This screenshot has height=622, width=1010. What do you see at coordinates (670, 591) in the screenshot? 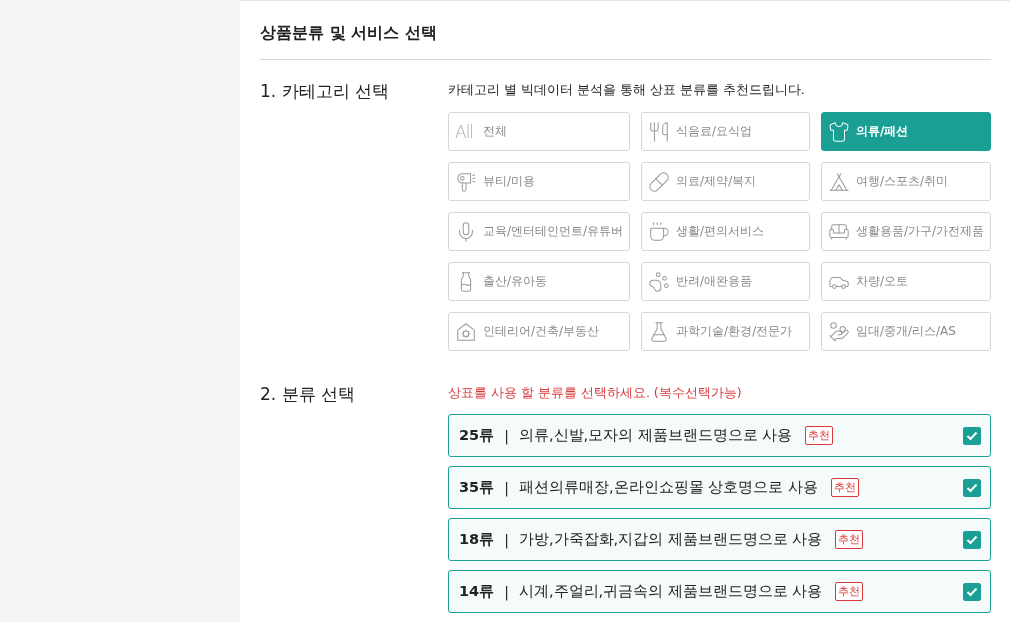
I see `class-description: 시계,주얼리,귀금속의 제품브랜드명으로 사용` at bounding box center [670, 591].